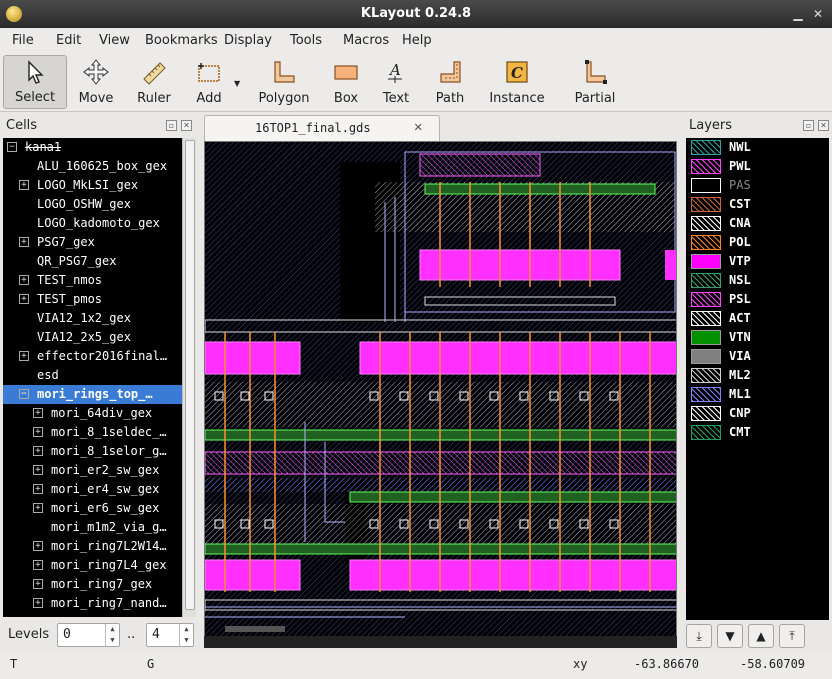 Image resolution: width=832 pixels, height=679 pixels. What do you see at coordinates (93, 565) in the screenshot?
I see `cell-tree-item: + mori_ring7L4_gex` at bounding box center [93, 565].